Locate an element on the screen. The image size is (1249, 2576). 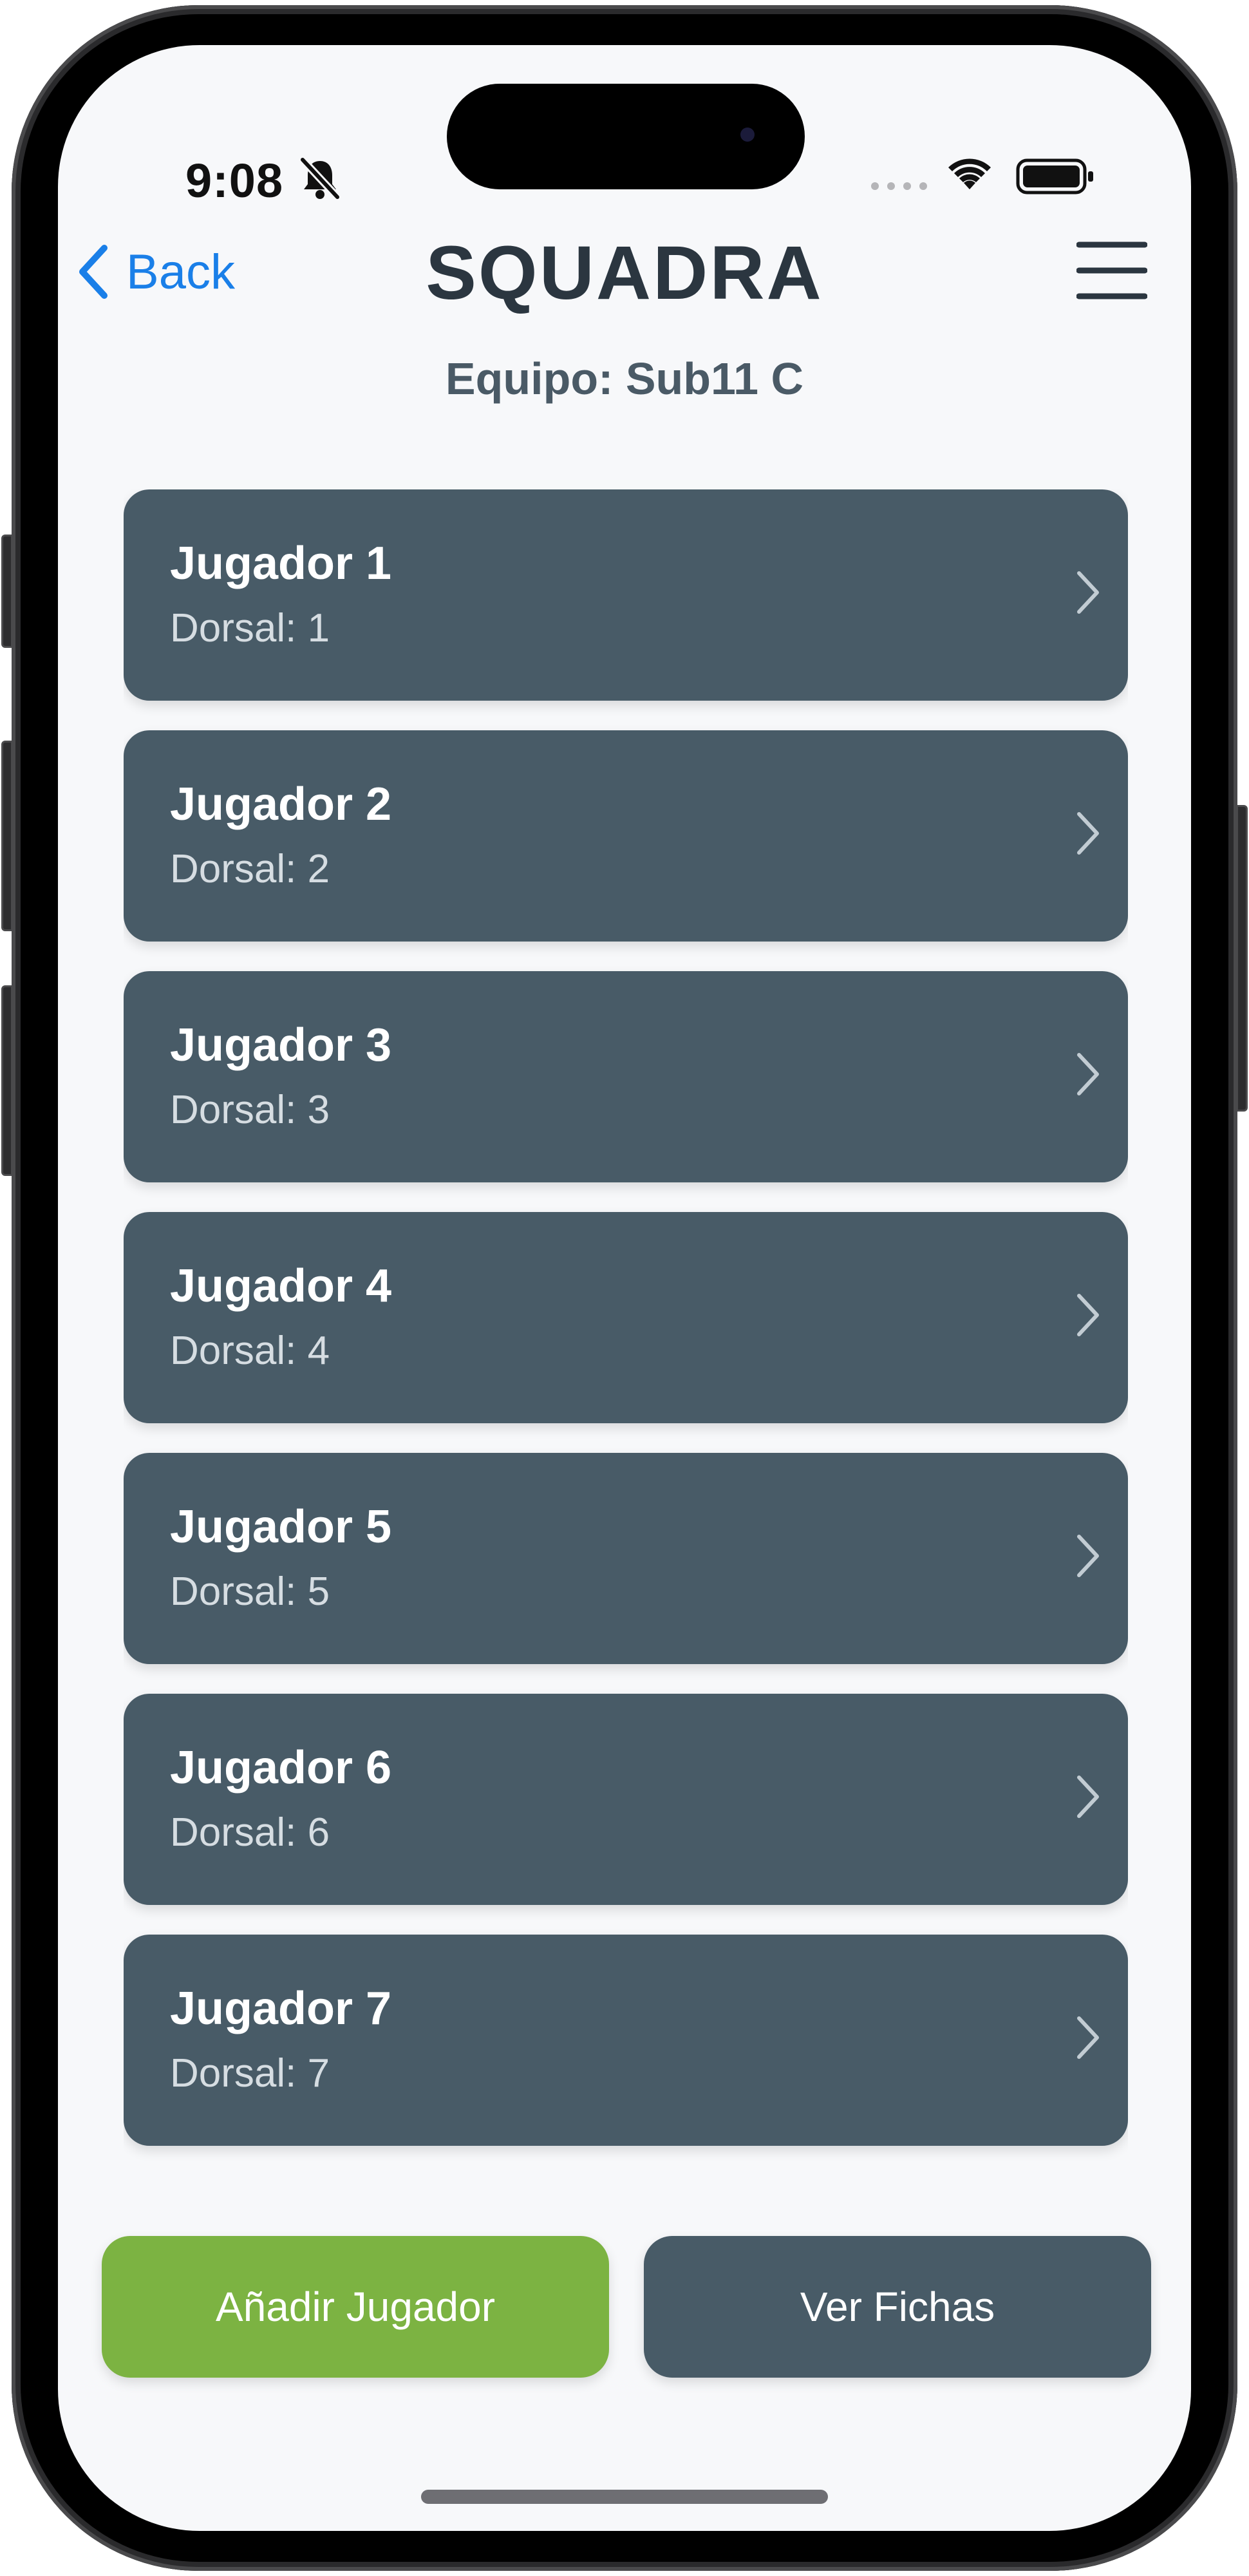
player-name: Jugador 4 is located at coordinates (281, 1286).